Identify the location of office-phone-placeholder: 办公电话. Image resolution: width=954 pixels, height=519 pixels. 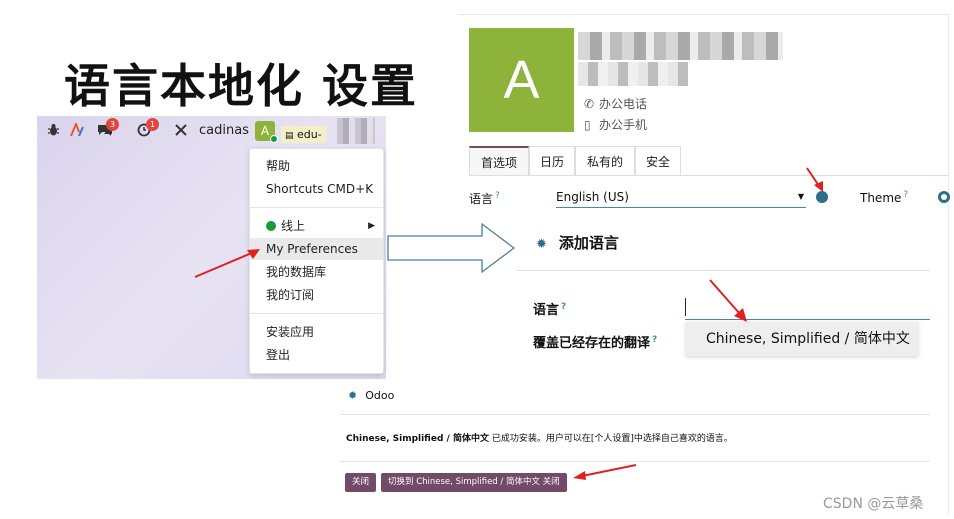
(623, 104).